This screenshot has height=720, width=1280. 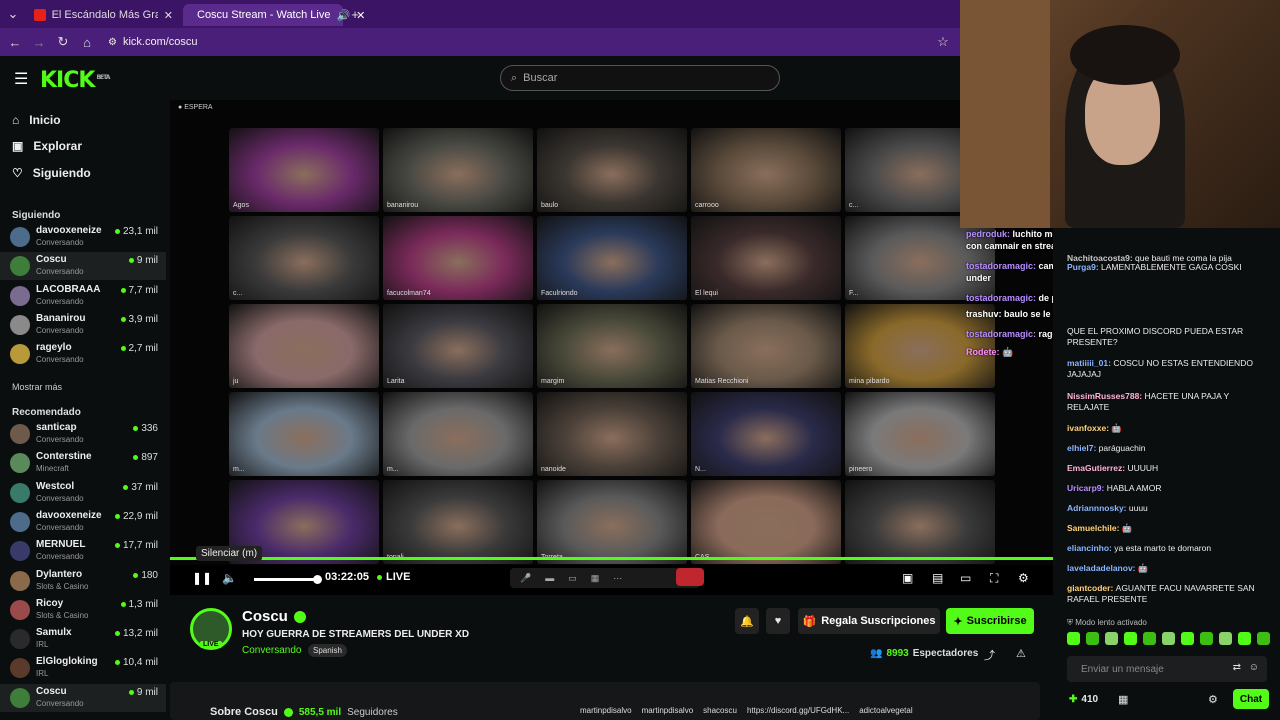 I want to click on url-field: ⚙ kick.com/coscu, so click(x=528, y=42).